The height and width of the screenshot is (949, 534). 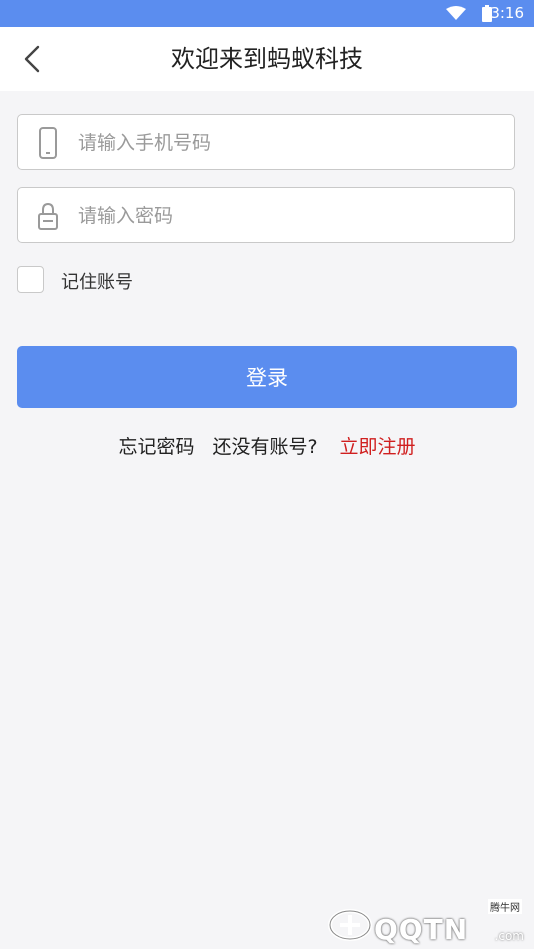 I want to click on no-account-text: 还没有账号?, so click(x=265, y=447).